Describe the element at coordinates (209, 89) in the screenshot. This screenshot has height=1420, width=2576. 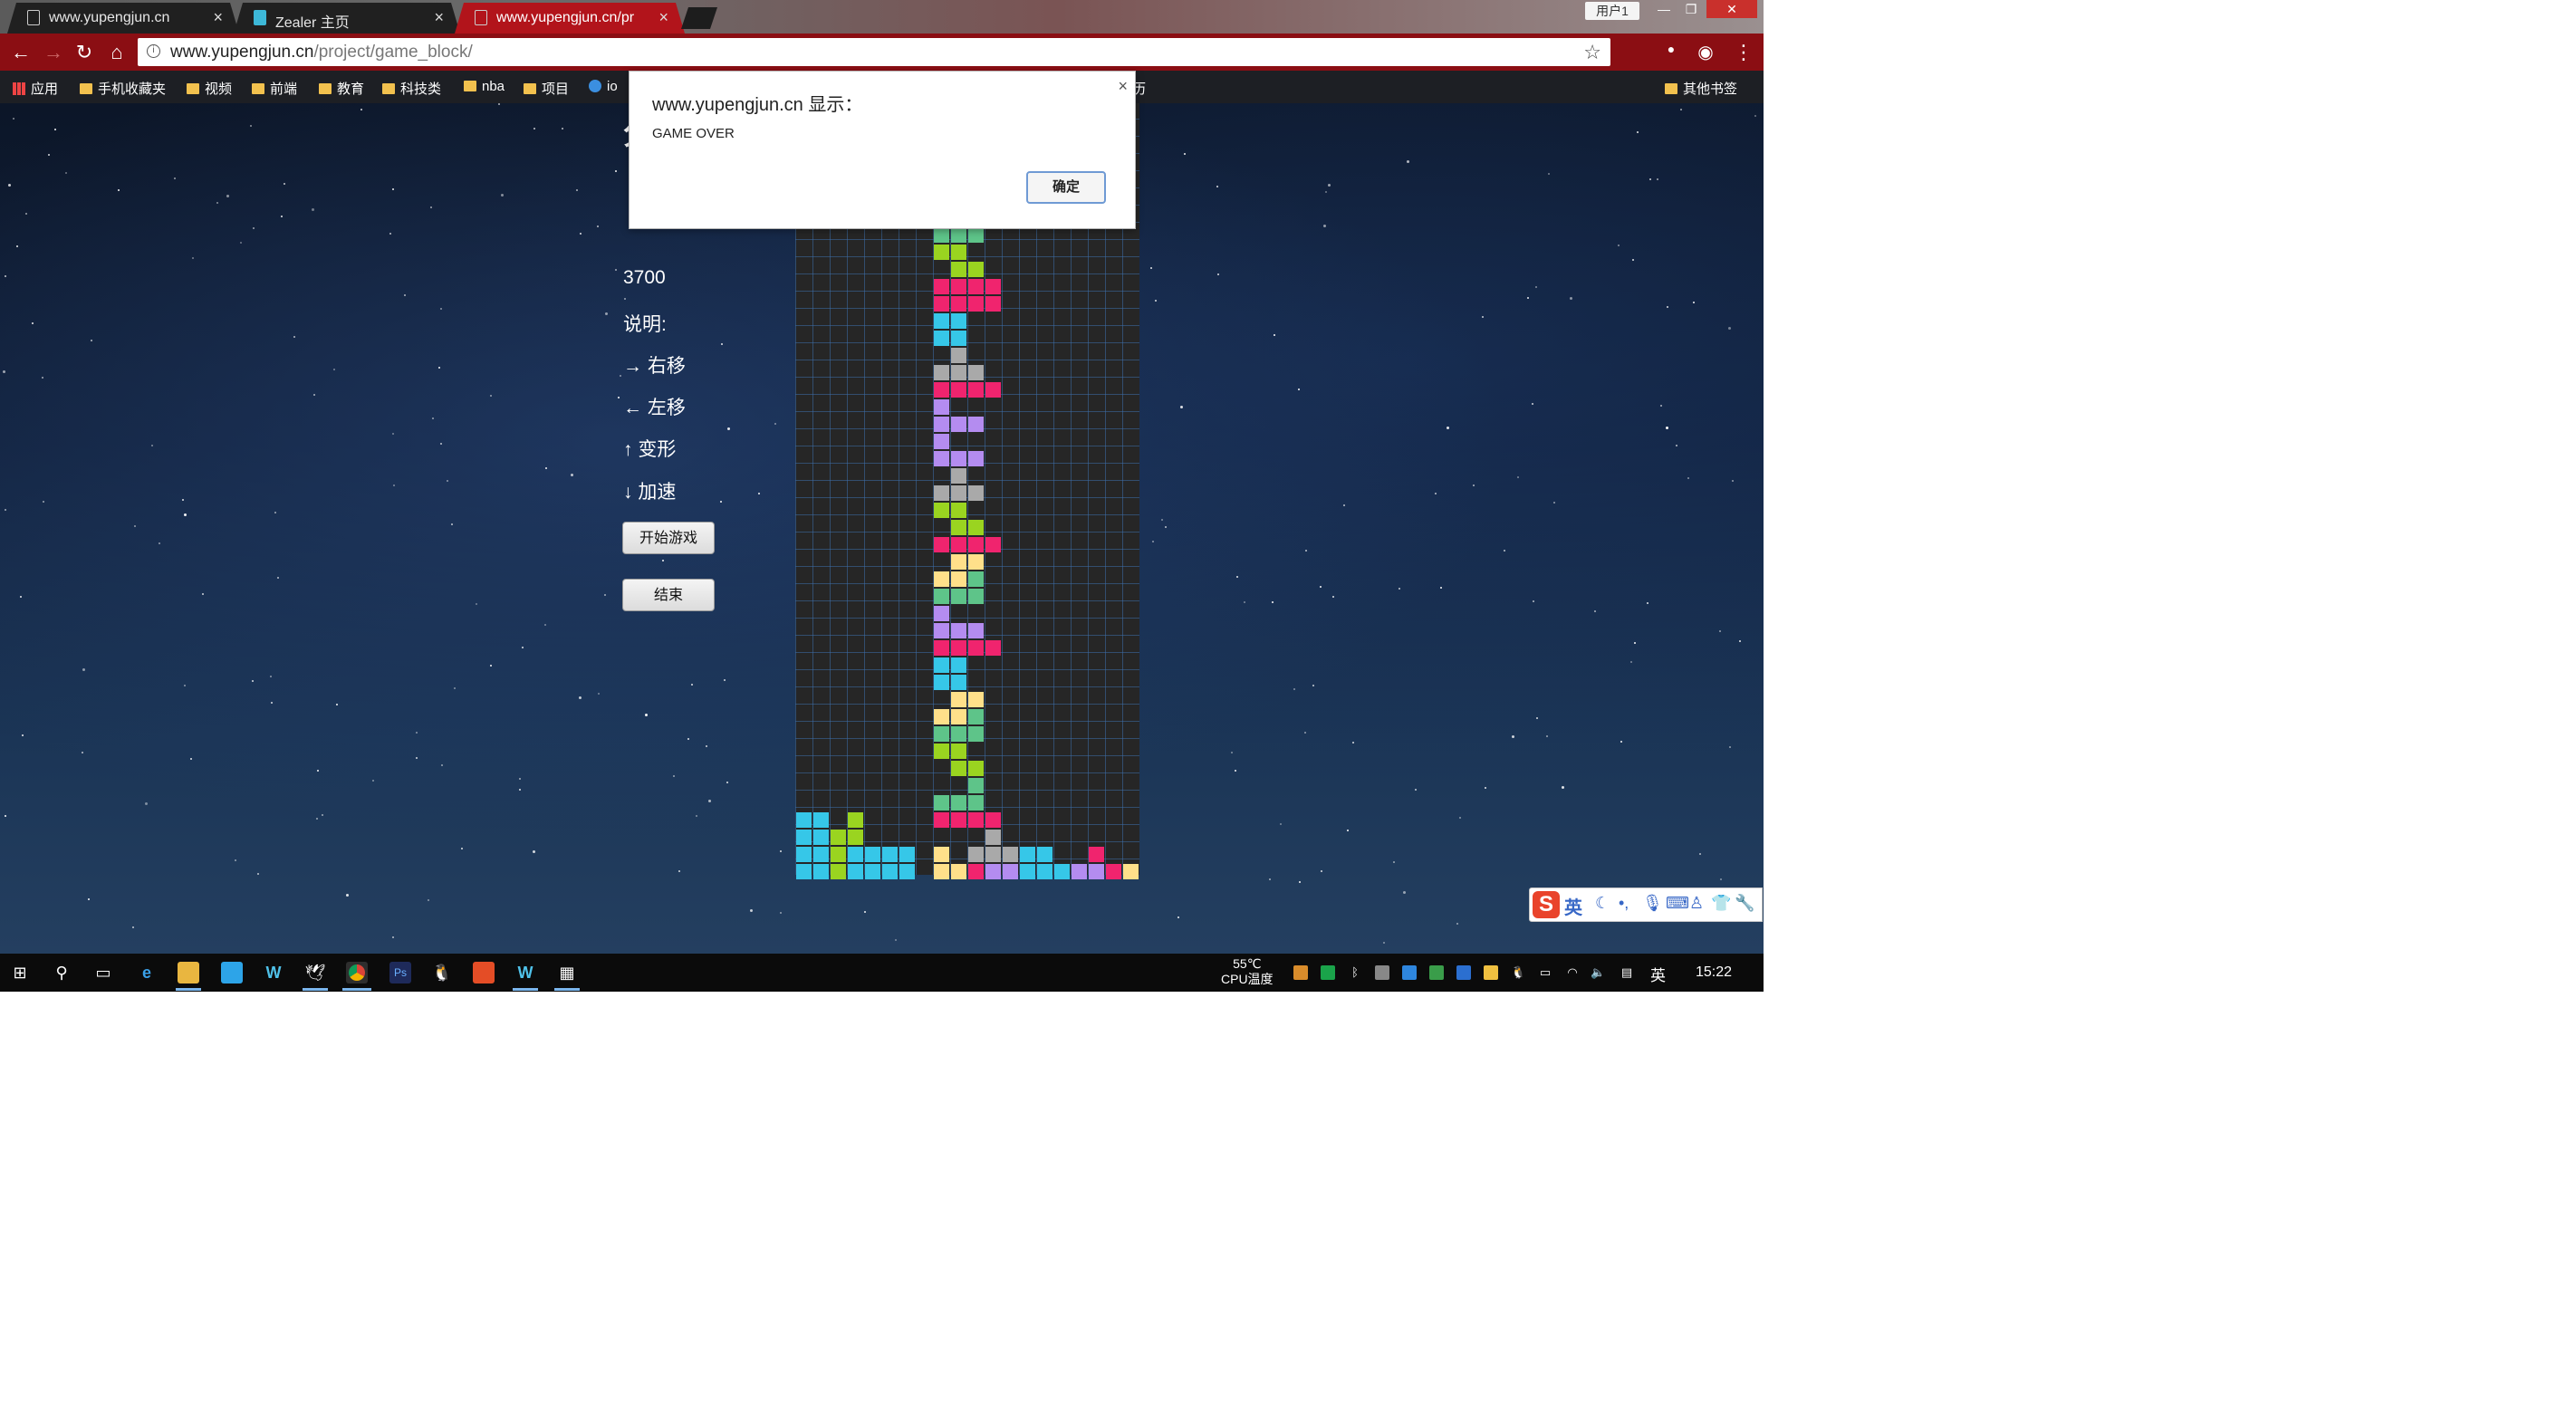
I see `bookmark-folder: 视频` at that location.